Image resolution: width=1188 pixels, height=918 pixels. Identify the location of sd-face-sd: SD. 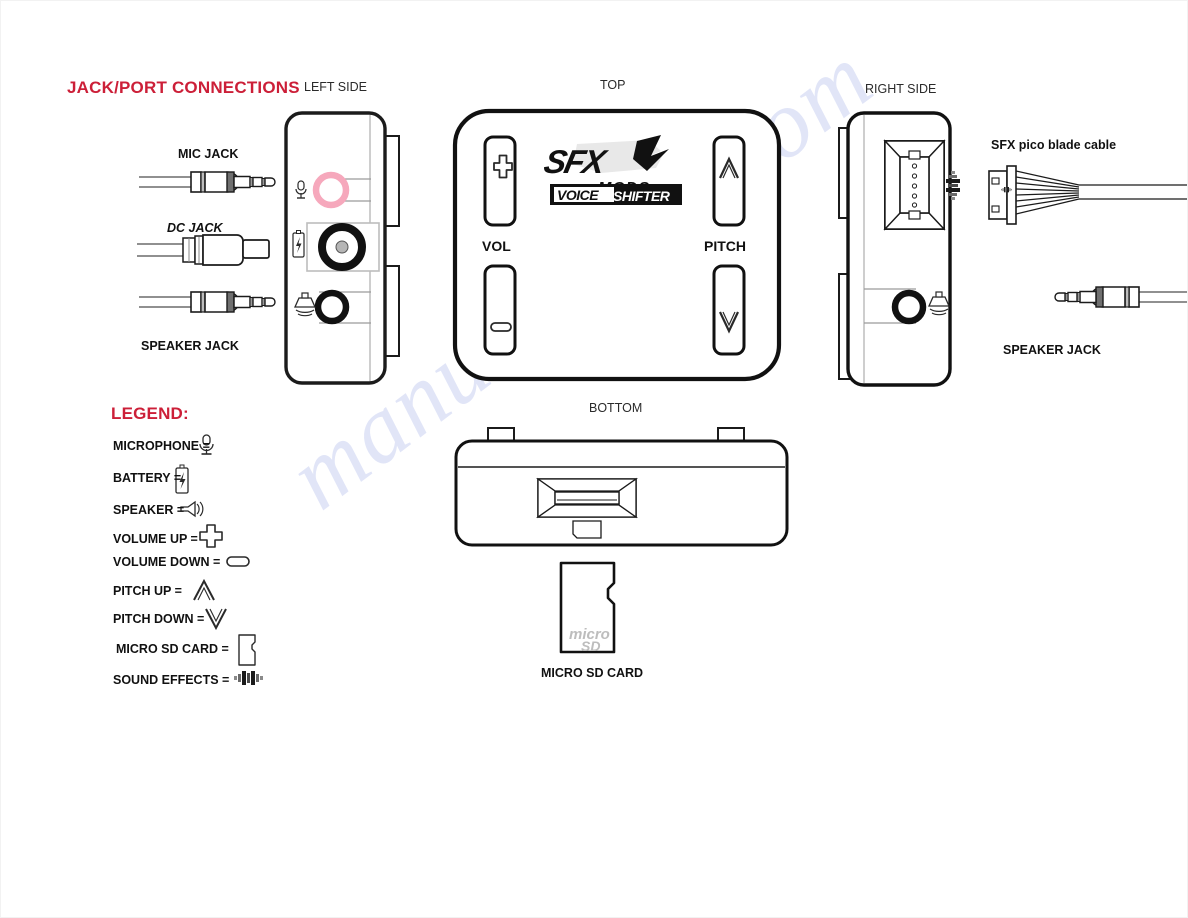
(590, 646).